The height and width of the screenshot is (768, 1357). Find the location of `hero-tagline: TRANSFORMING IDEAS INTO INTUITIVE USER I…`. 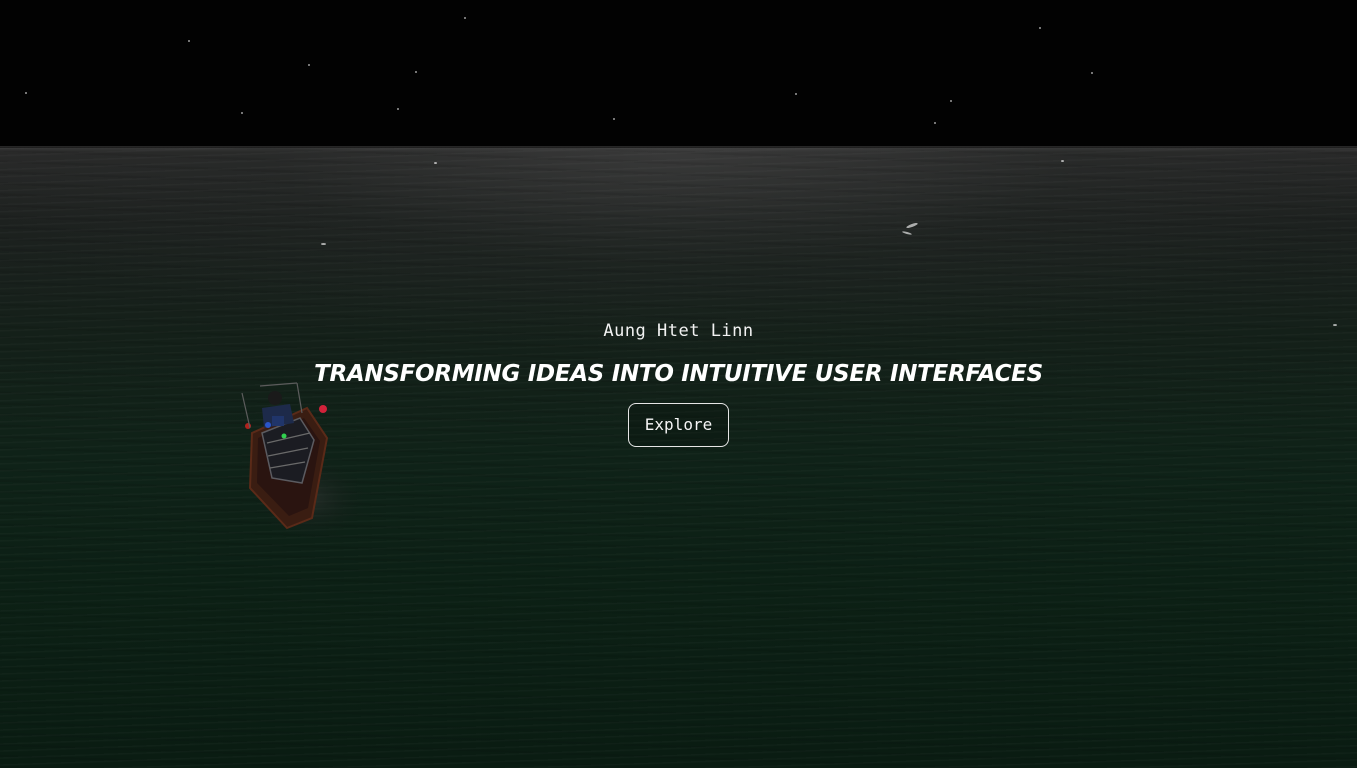

hero-tagline: TRANSFORMING IDEAS INTO INTUITIVE USER I… is located at coordinates (678, 374).